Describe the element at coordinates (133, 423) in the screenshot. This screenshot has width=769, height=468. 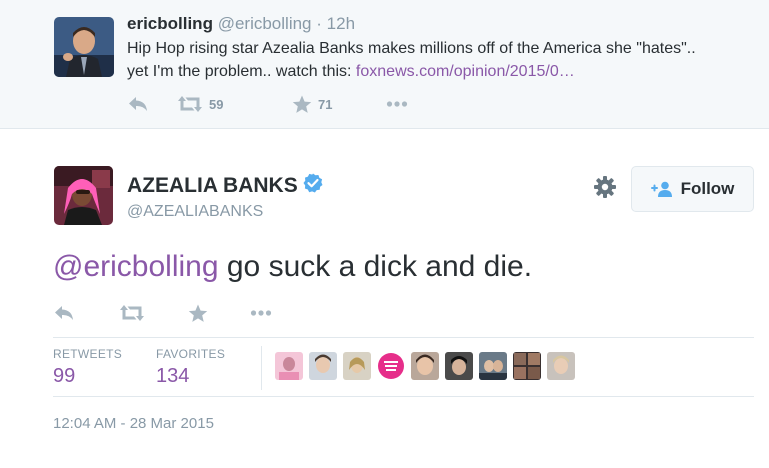
I see `tweet-timestamp: 12:04 AM - 28 Mar 2015` at that location.